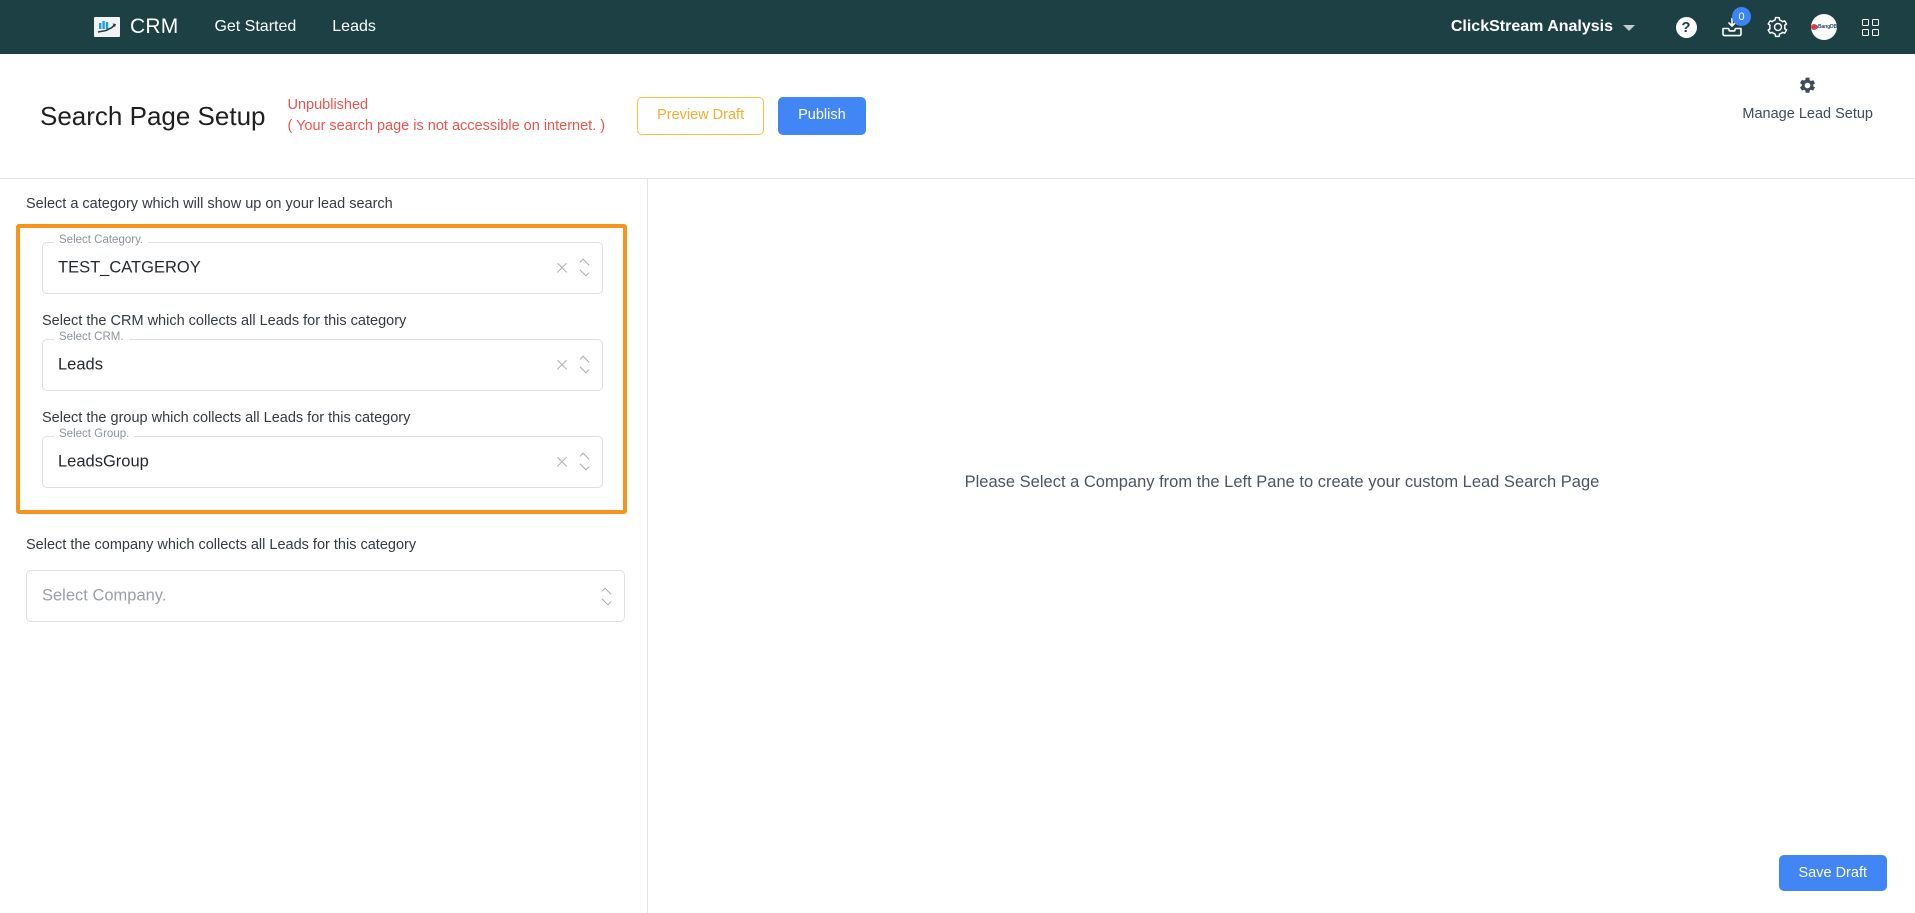 This screenshot has width=1915, height=913. Describe the element at coordinates (325, 596) in the screenshot. I see `select-company-field: Select Company.` at that location.